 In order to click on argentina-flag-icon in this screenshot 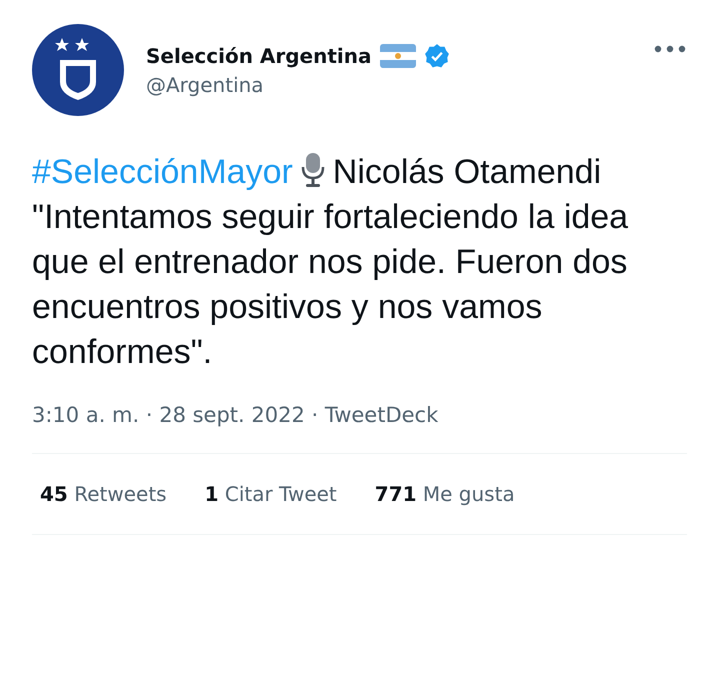, I will do `click(398, 56)`.